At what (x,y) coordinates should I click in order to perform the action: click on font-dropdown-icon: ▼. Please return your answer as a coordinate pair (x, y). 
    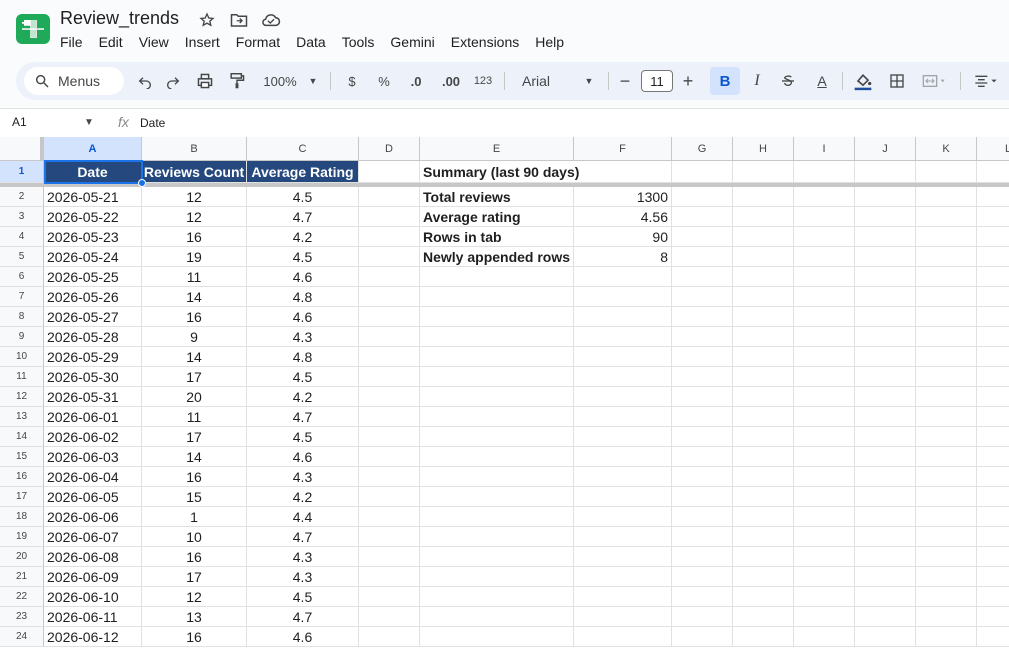
    Looking at the image, I should click on (589, 81).